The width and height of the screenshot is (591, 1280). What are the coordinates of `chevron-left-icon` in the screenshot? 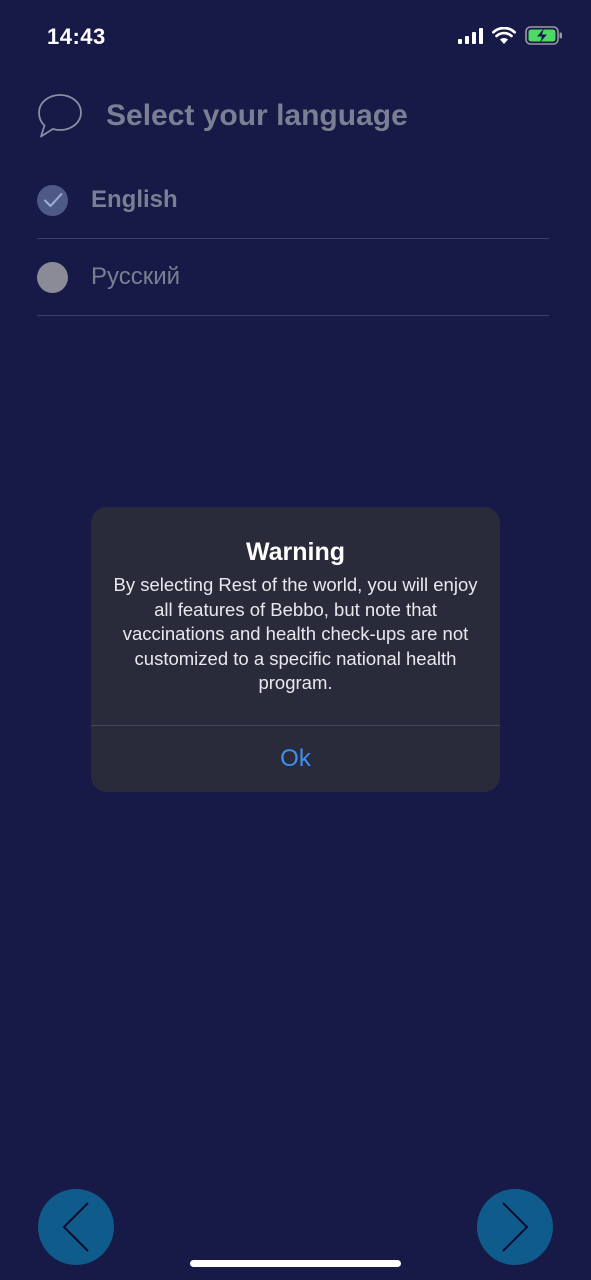 It's located at (75, 1227).